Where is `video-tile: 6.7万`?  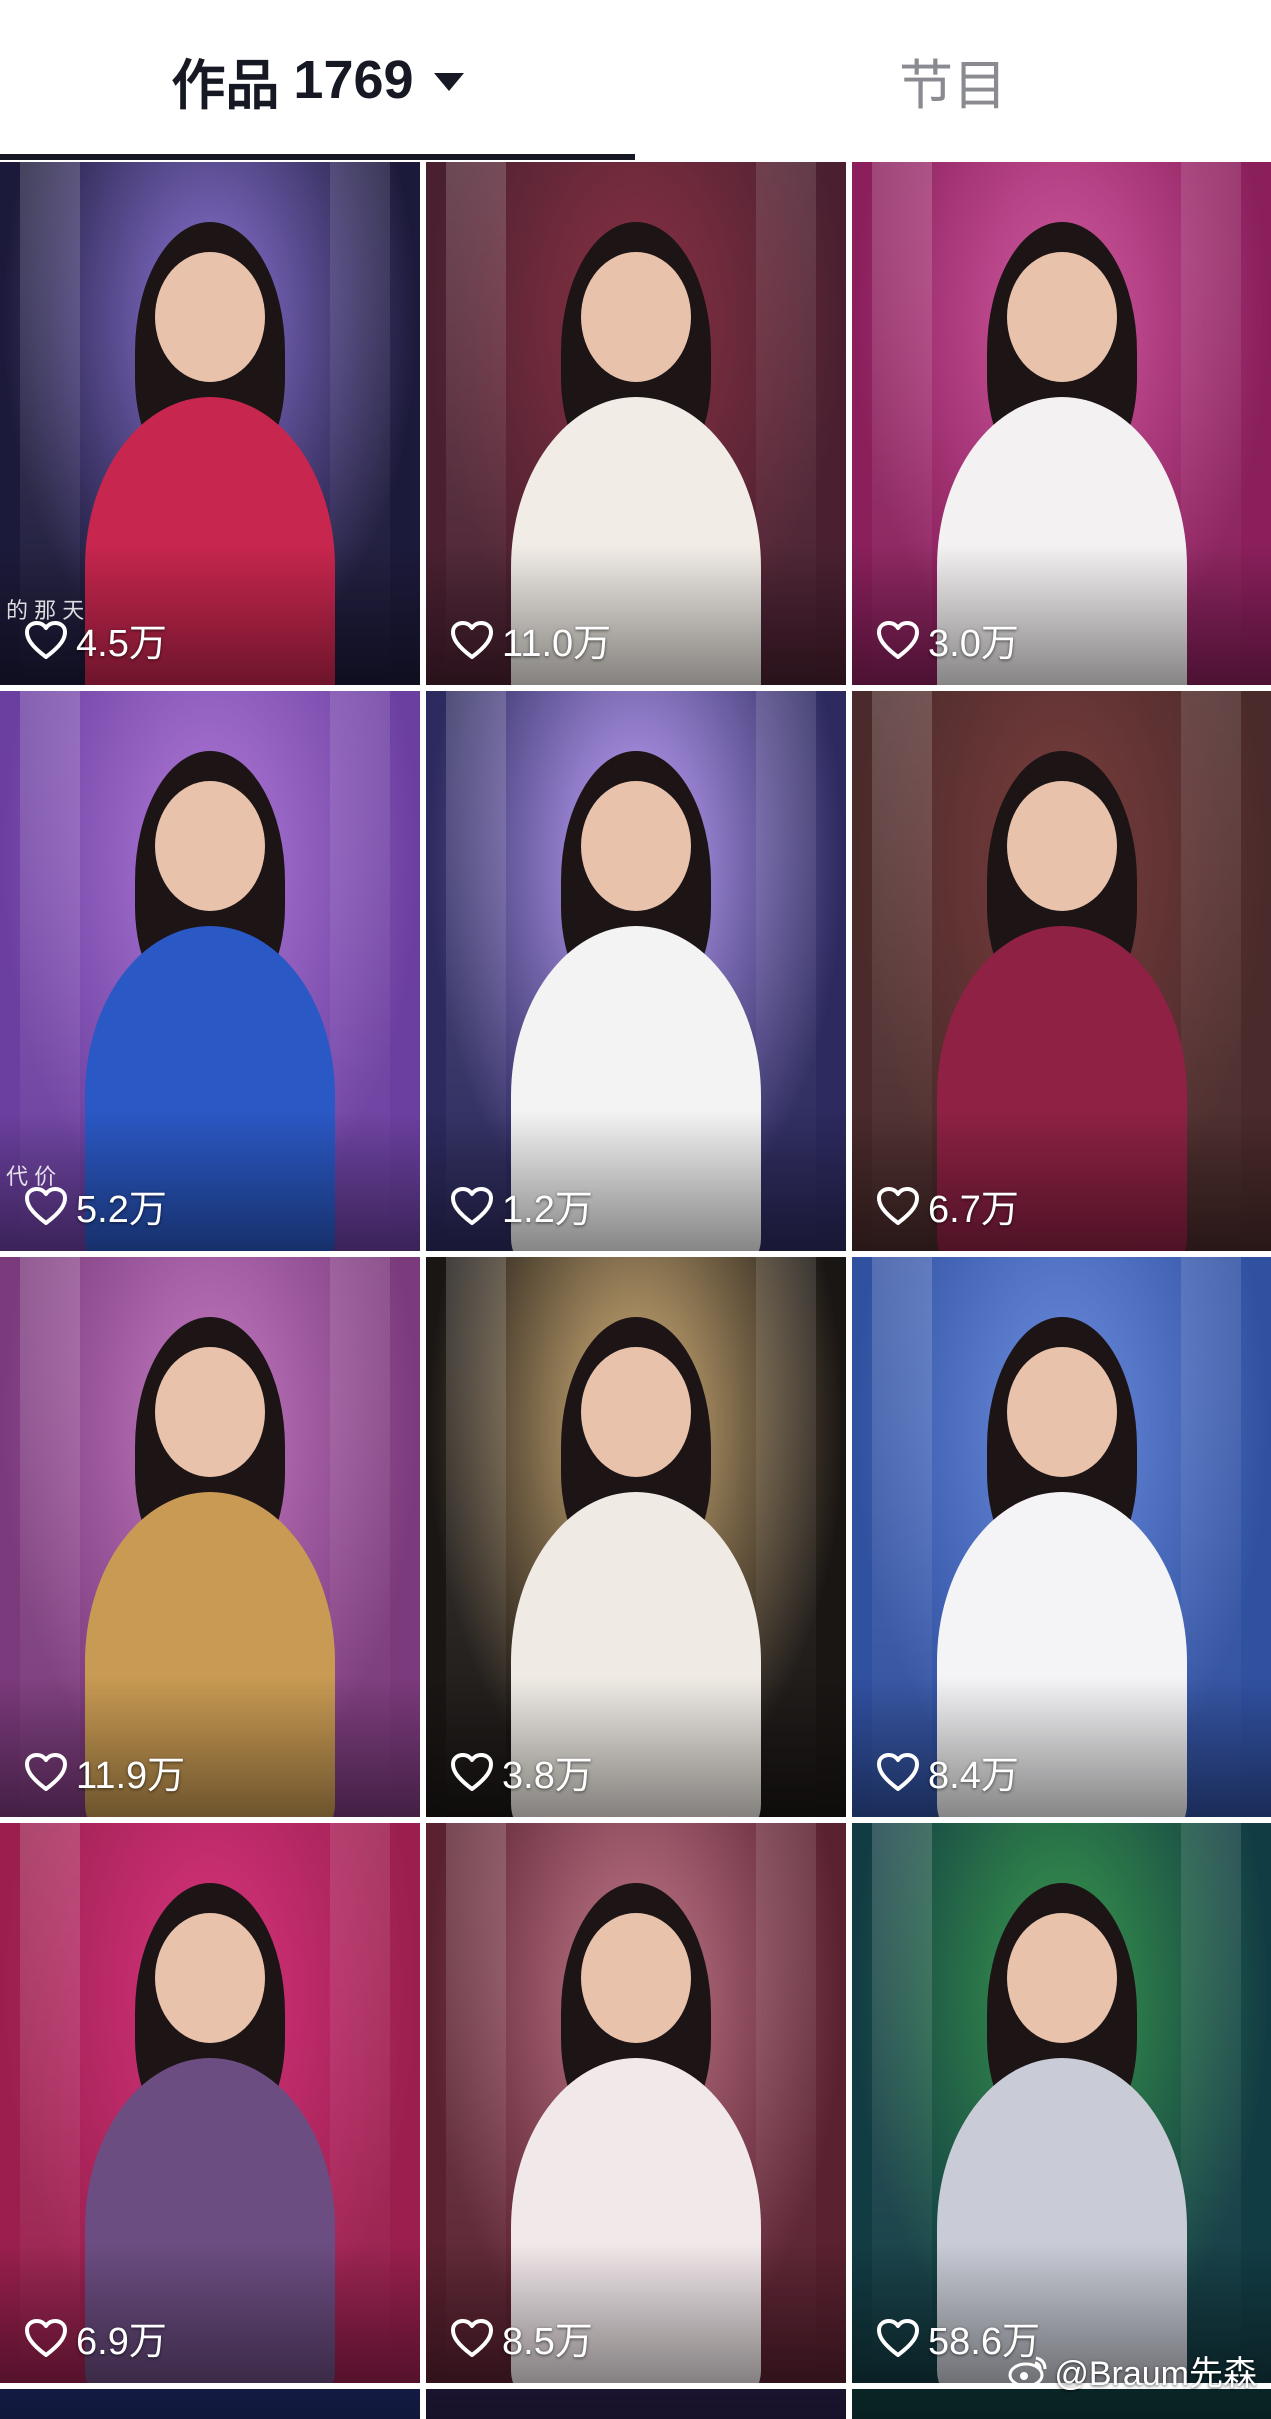 video-tile: 6.7万 is located at coordinates (1061, 971).